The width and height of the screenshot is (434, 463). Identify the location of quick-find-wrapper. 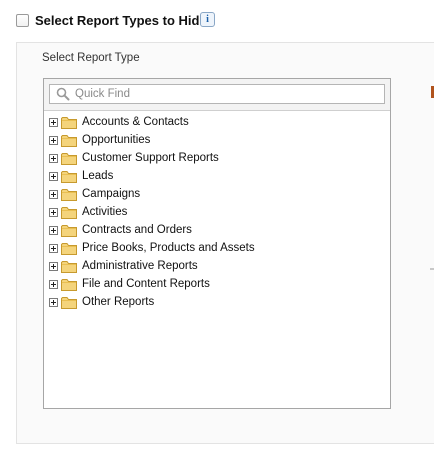
(217, 94).